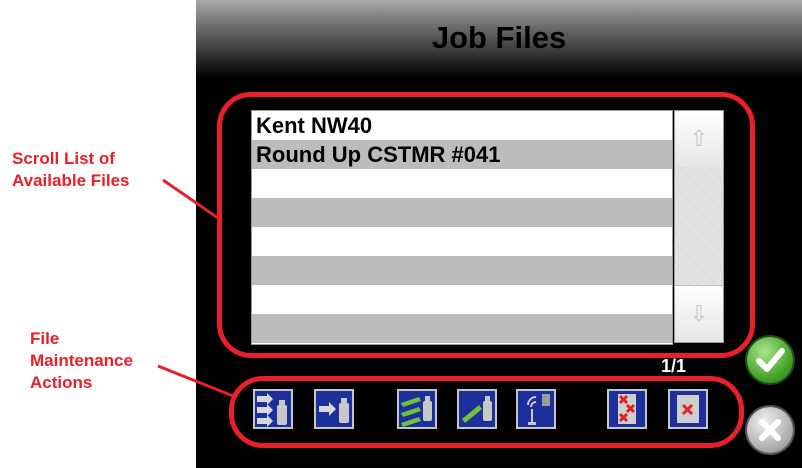 This screenshot has width=802, height=468. Describe the element at coordinates (195, 288) in the screenshot. I see `annotation-lines` at that location.